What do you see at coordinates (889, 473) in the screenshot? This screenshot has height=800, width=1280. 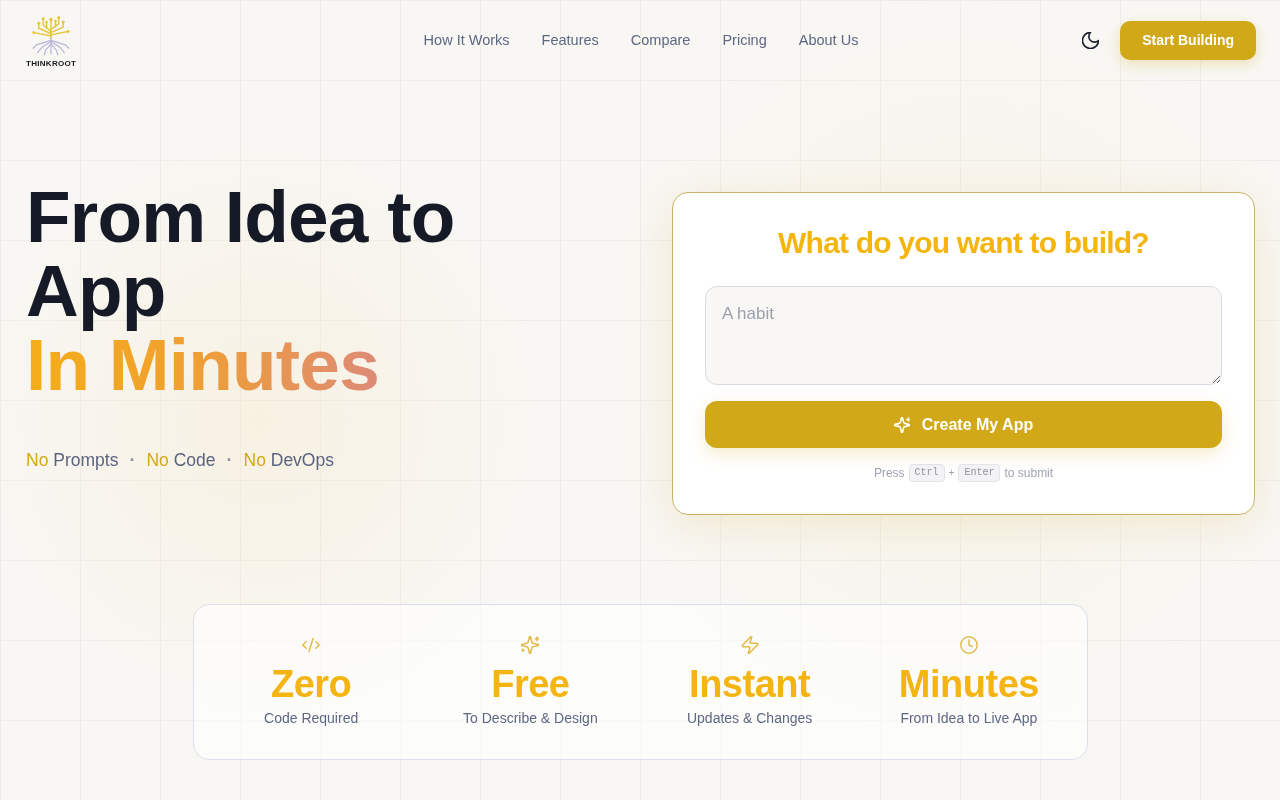 I see `hint-text: Press` at bounding box center [889, 473].